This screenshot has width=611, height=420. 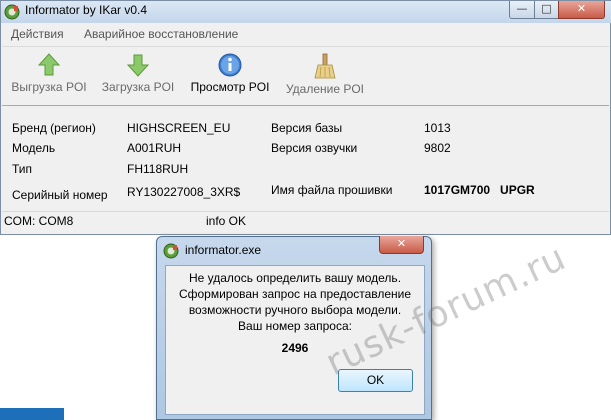 What do you see at coordinates (522, 10) in the screenshot?
I see `minimize-button: —` at bounding box center [522, 10].